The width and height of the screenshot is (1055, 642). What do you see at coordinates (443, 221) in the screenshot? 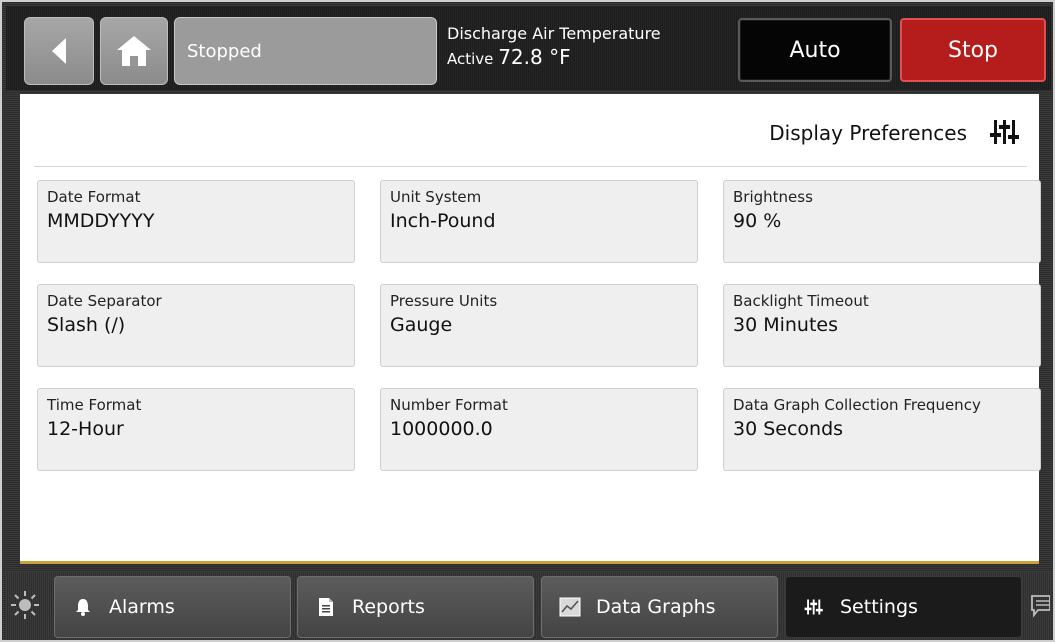
I see `setting-value: Inch-Pound` at bounding box center [443, 221].